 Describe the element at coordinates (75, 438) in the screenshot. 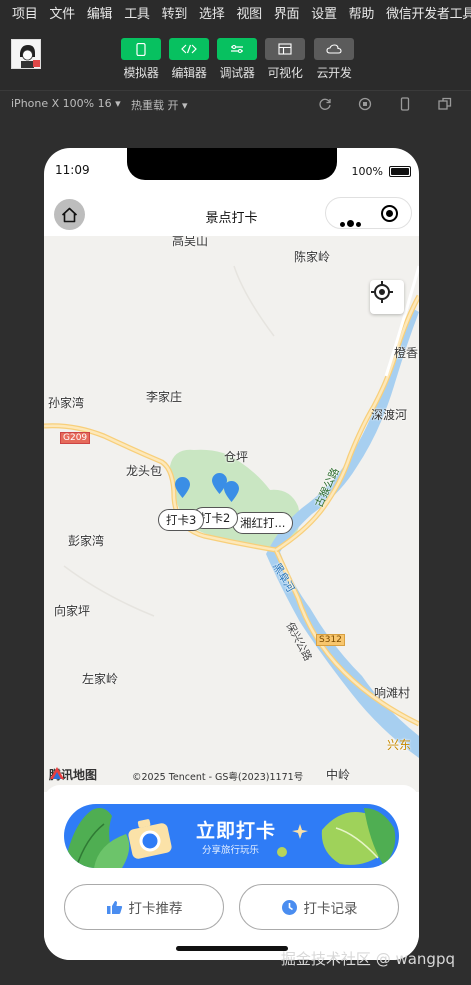

I see `road-shield: G209` at that location.